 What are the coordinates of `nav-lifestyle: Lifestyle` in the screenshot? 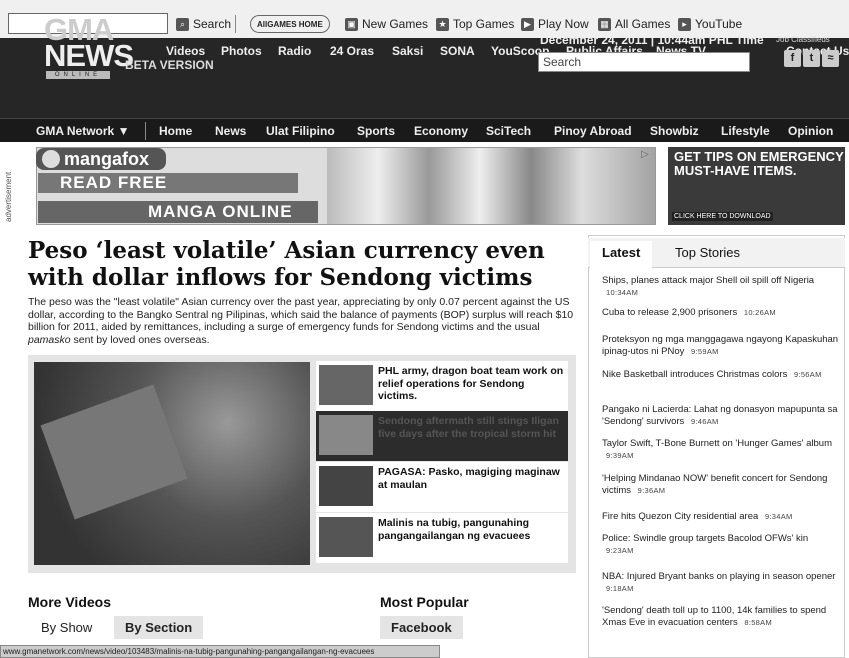 It's located at (745, 131).